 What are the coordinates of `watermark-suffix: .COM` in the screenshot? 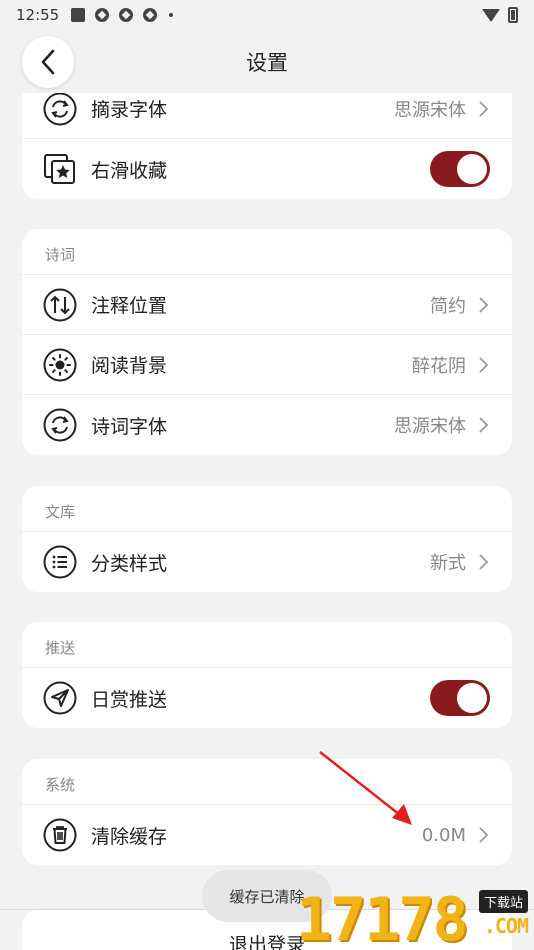 It's located at (506, 926).